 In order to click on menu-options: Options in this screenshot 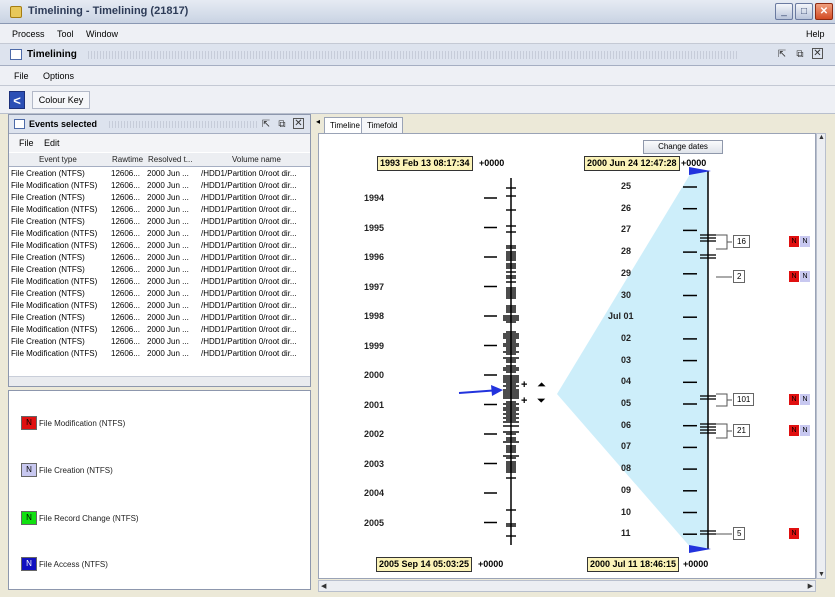, I will do `click(58, 76)`.